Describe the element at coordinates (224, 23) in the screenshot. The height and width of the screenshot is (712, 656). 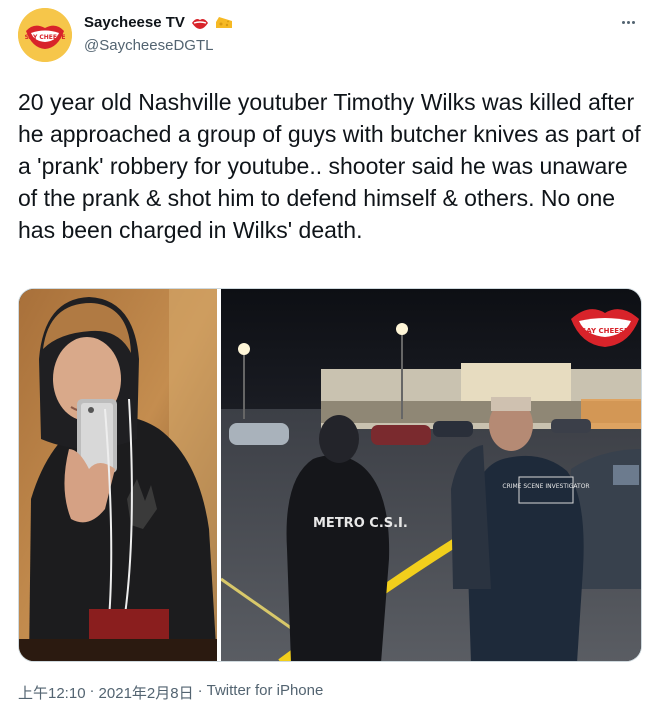
I see `cheese-emoji-icon` at that location.